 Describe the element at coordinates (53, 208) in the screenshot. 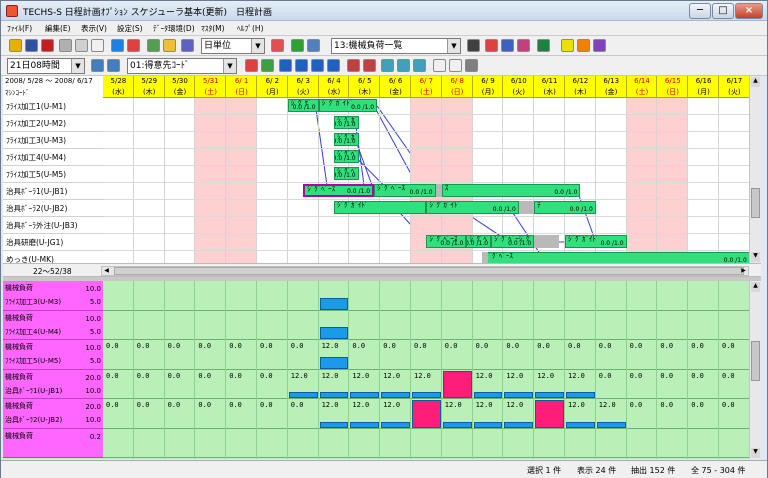

I see `machine-row-label: 治具ﾎﾞｰﾗ2(U-JB2)` at that location.